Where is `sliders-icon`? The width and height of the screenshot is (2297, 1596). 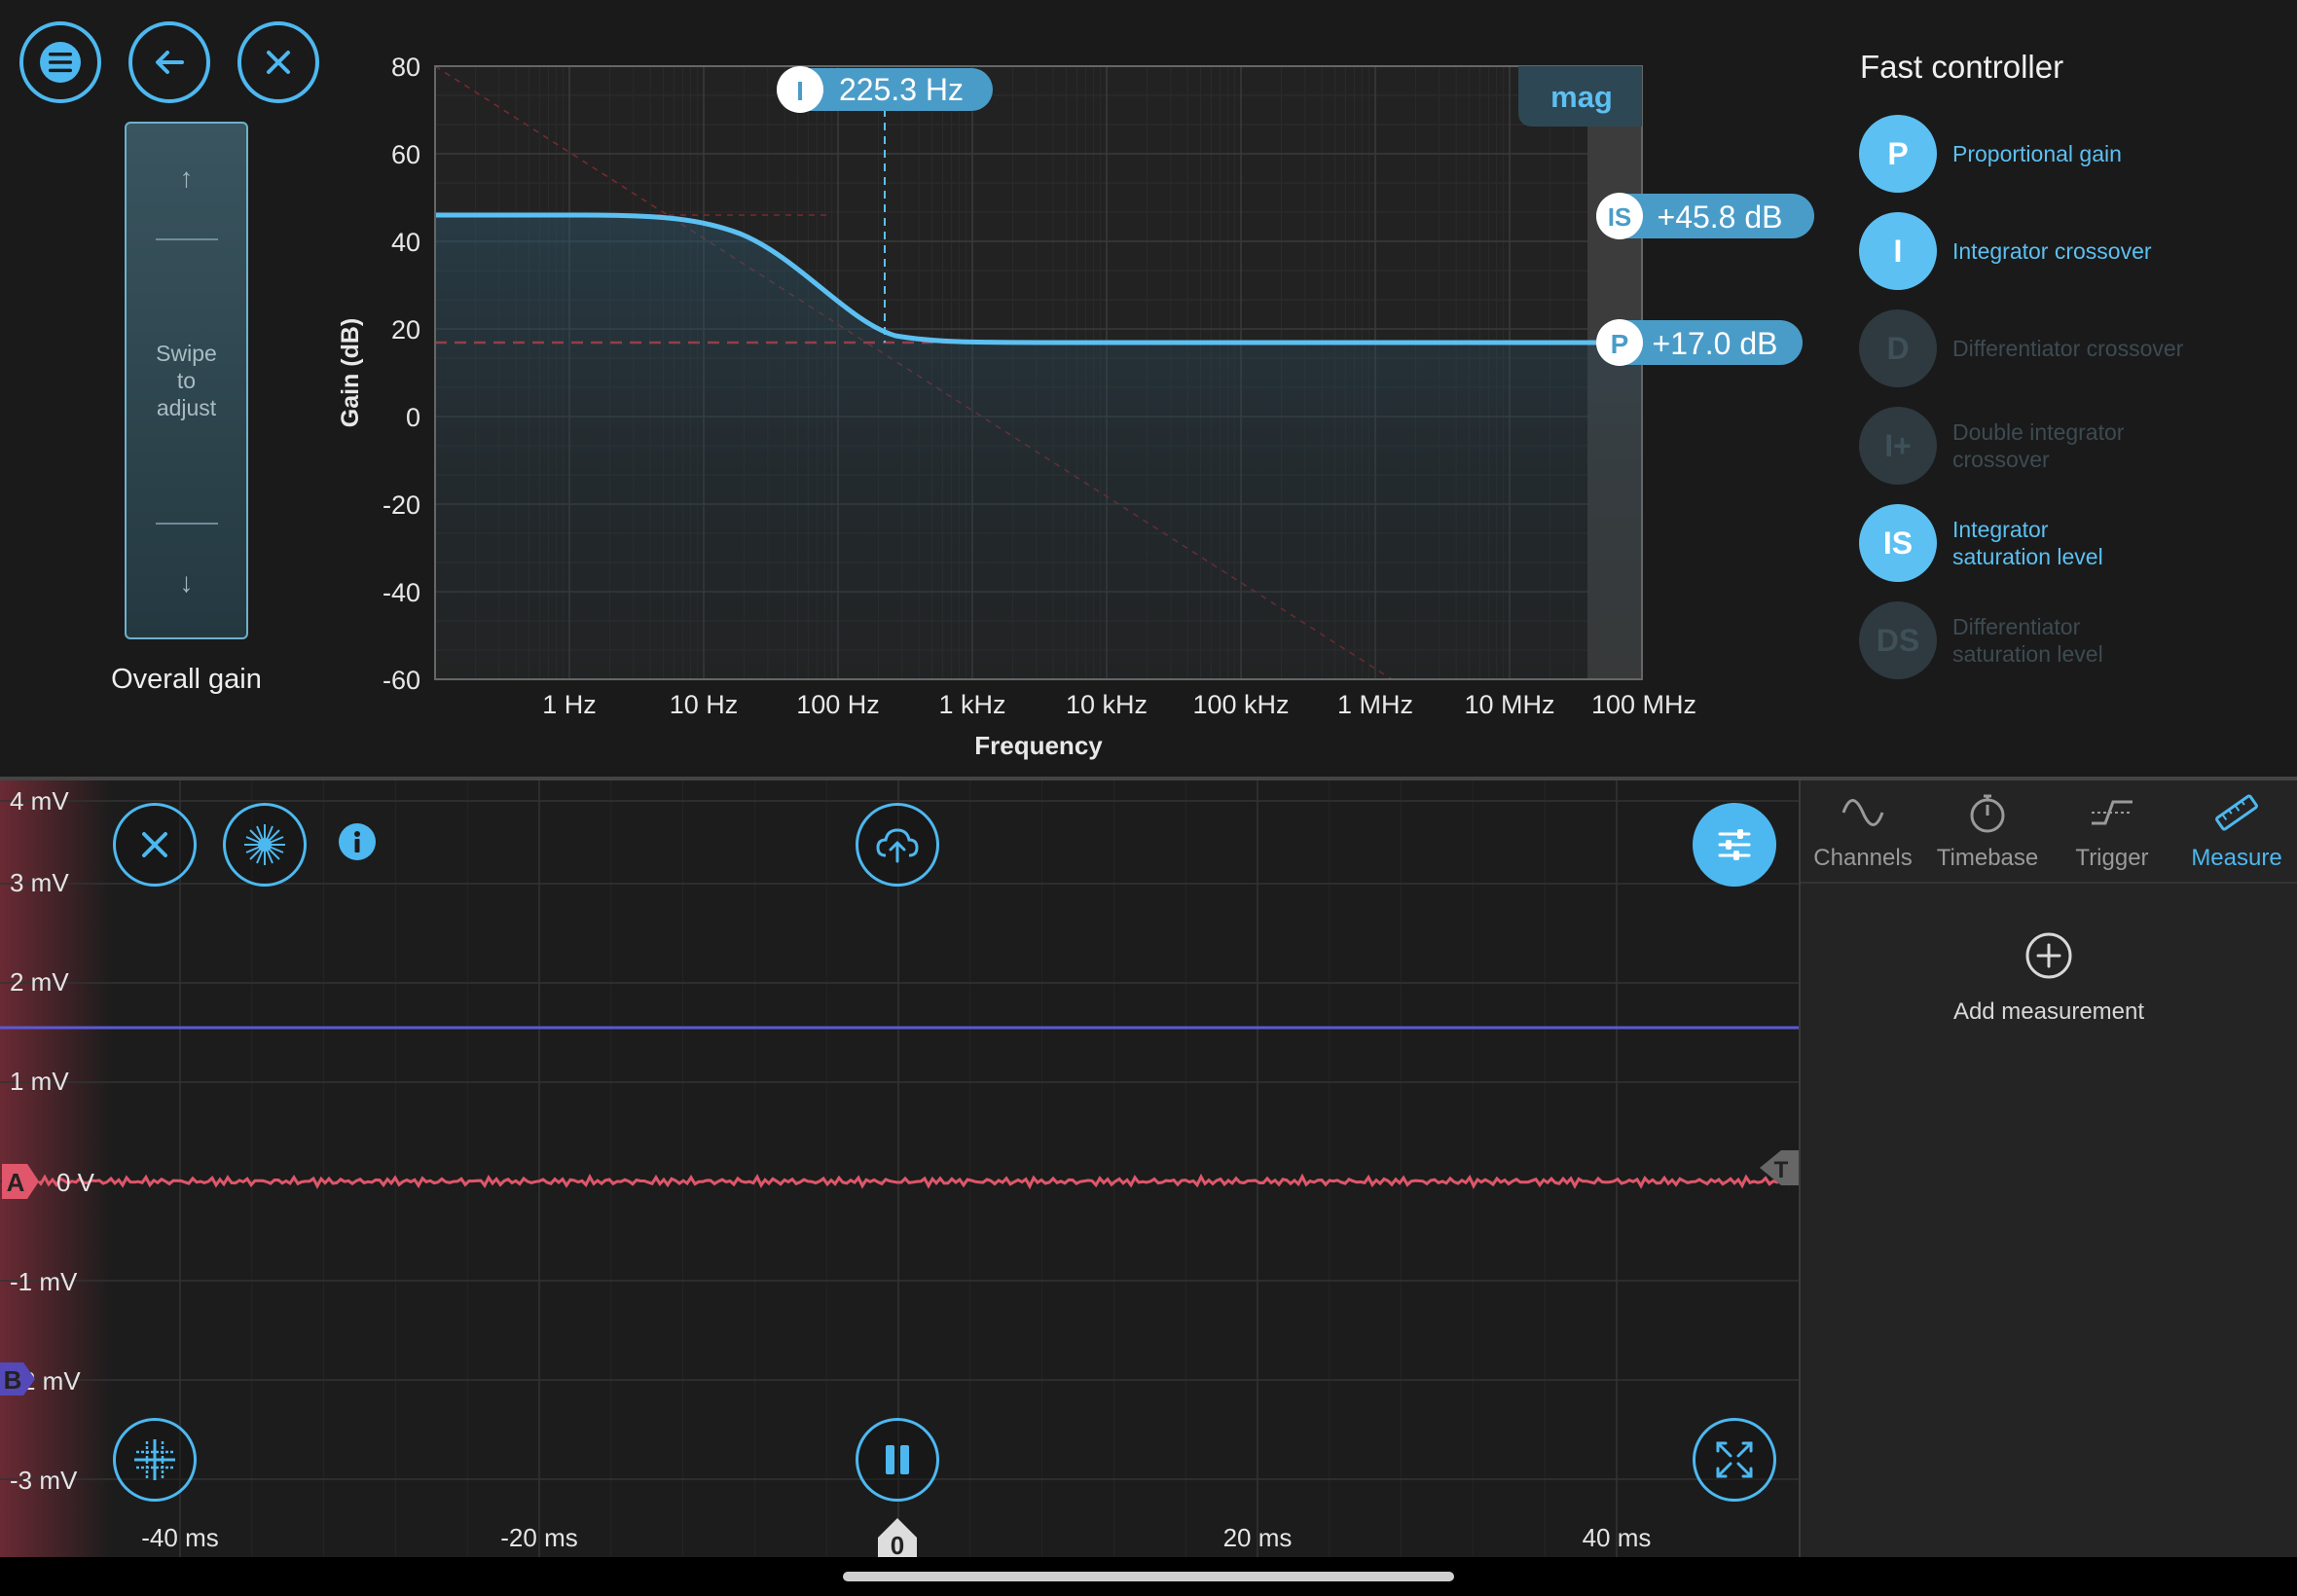
sliders-icon is located at coordinates (1734, 844).